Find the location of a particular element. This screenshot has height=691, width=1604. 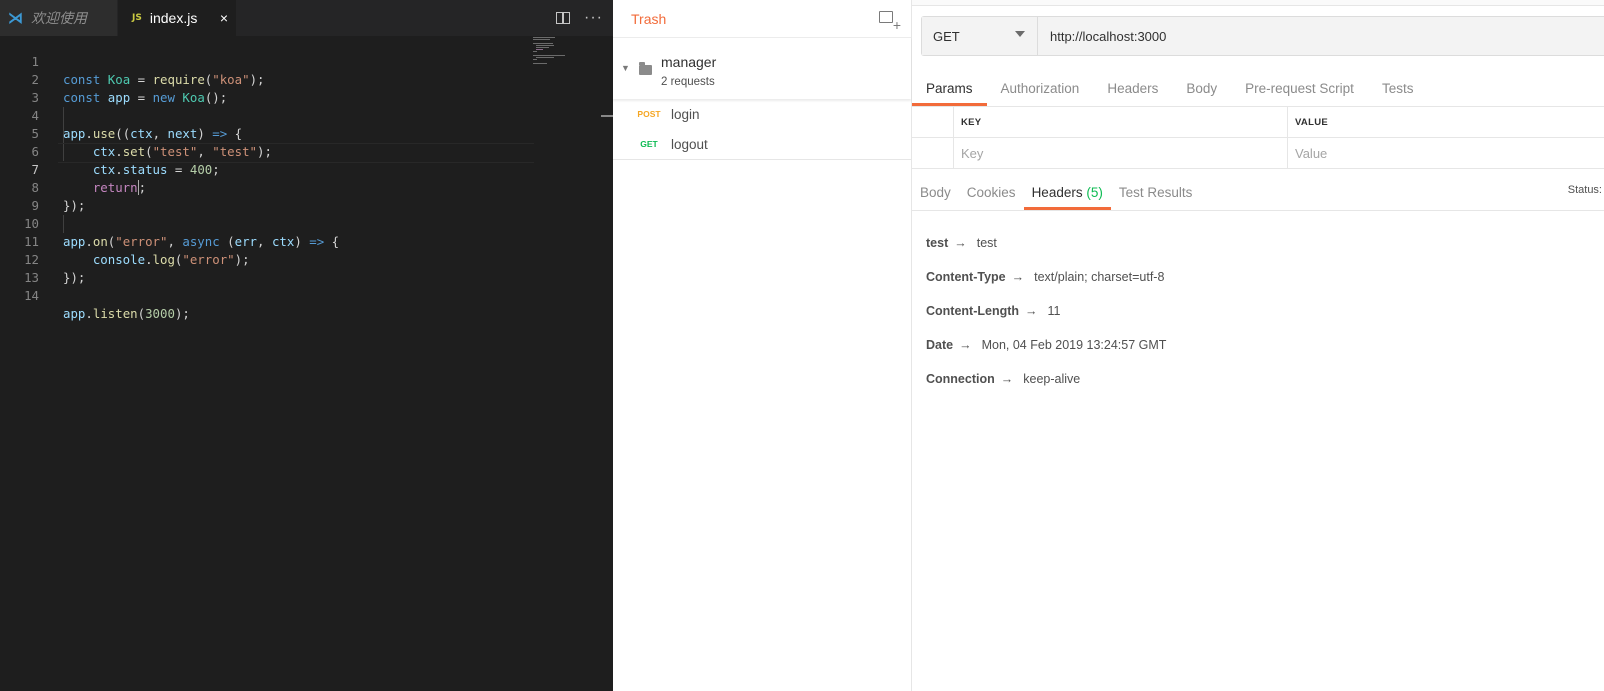

params-table: KEY VALUE is located at coordinates (1258, 138).